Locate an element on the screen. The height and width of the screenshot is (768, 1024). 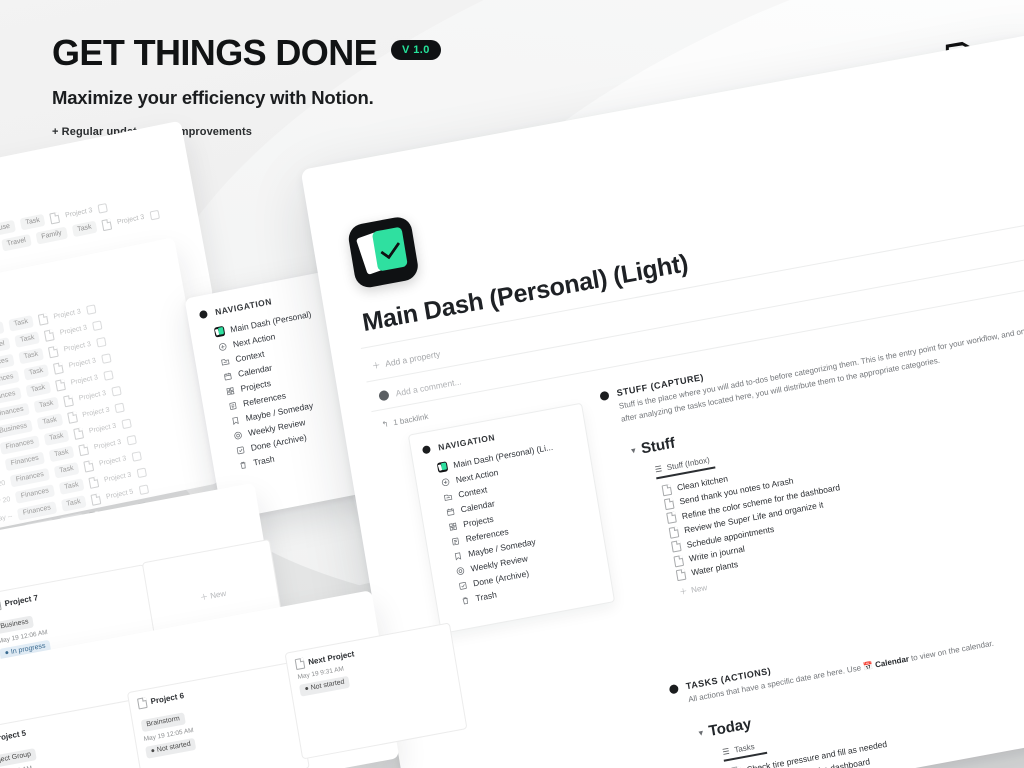
extra-tag: Family is located at coordinates (51, 235).